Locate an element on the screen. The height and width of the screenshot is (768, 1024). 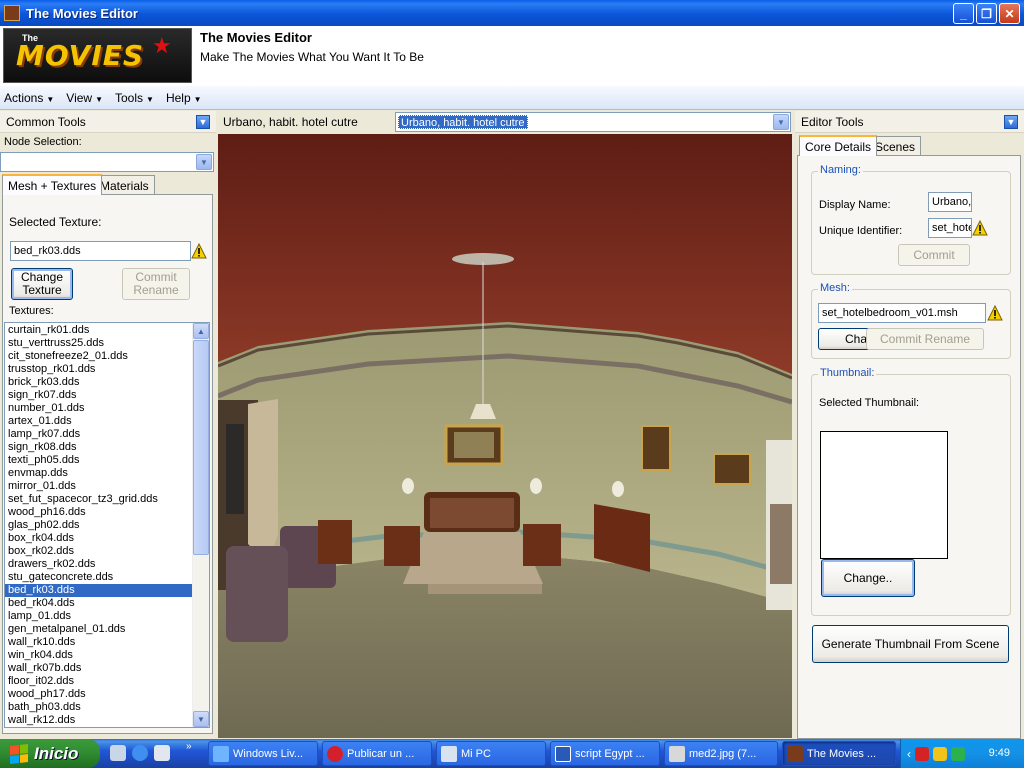
minimize-button: _ is located at coordinates (963, 13).